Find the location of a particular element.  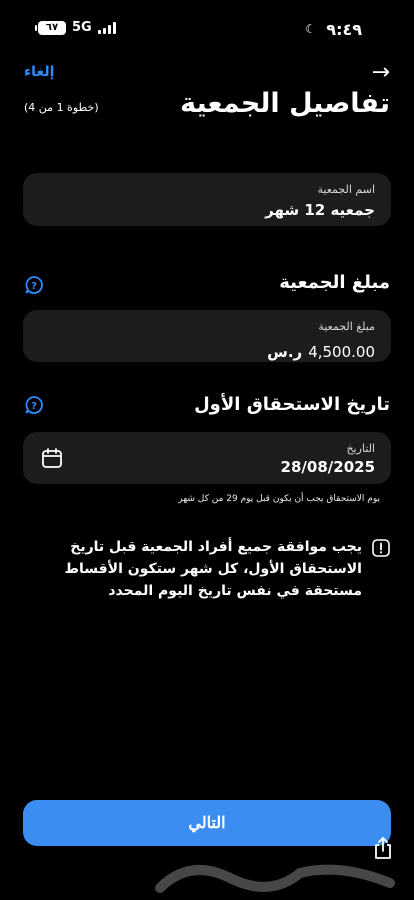

back-arrow-icon: → is located at coordinates (381, 72).